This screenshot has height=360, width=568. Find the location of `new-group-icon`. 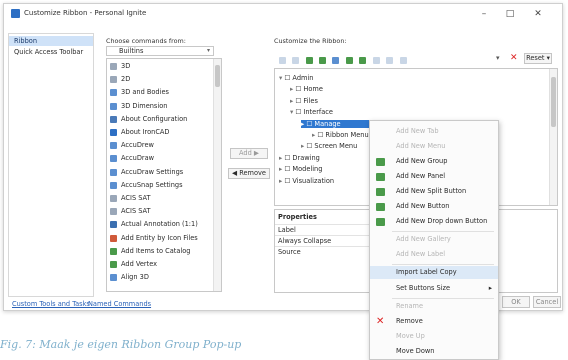

new-group-icon is located at coordinates (322, 60).